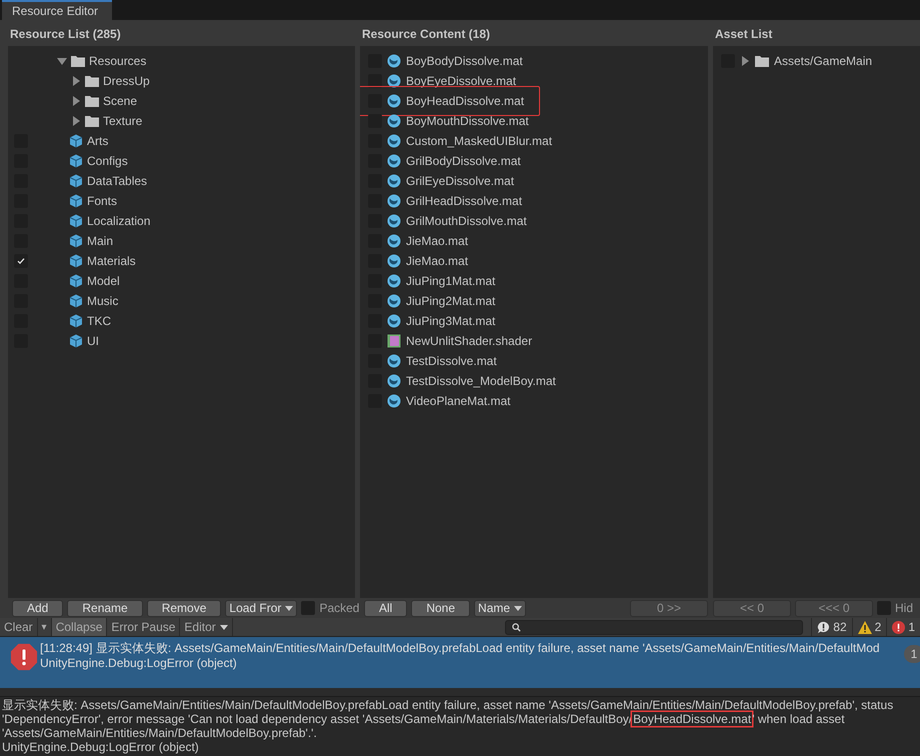  What do you see at coordinates (102, 301) in the screenshot?
I see `tree-item: Music` at bounding box center [102, 301].